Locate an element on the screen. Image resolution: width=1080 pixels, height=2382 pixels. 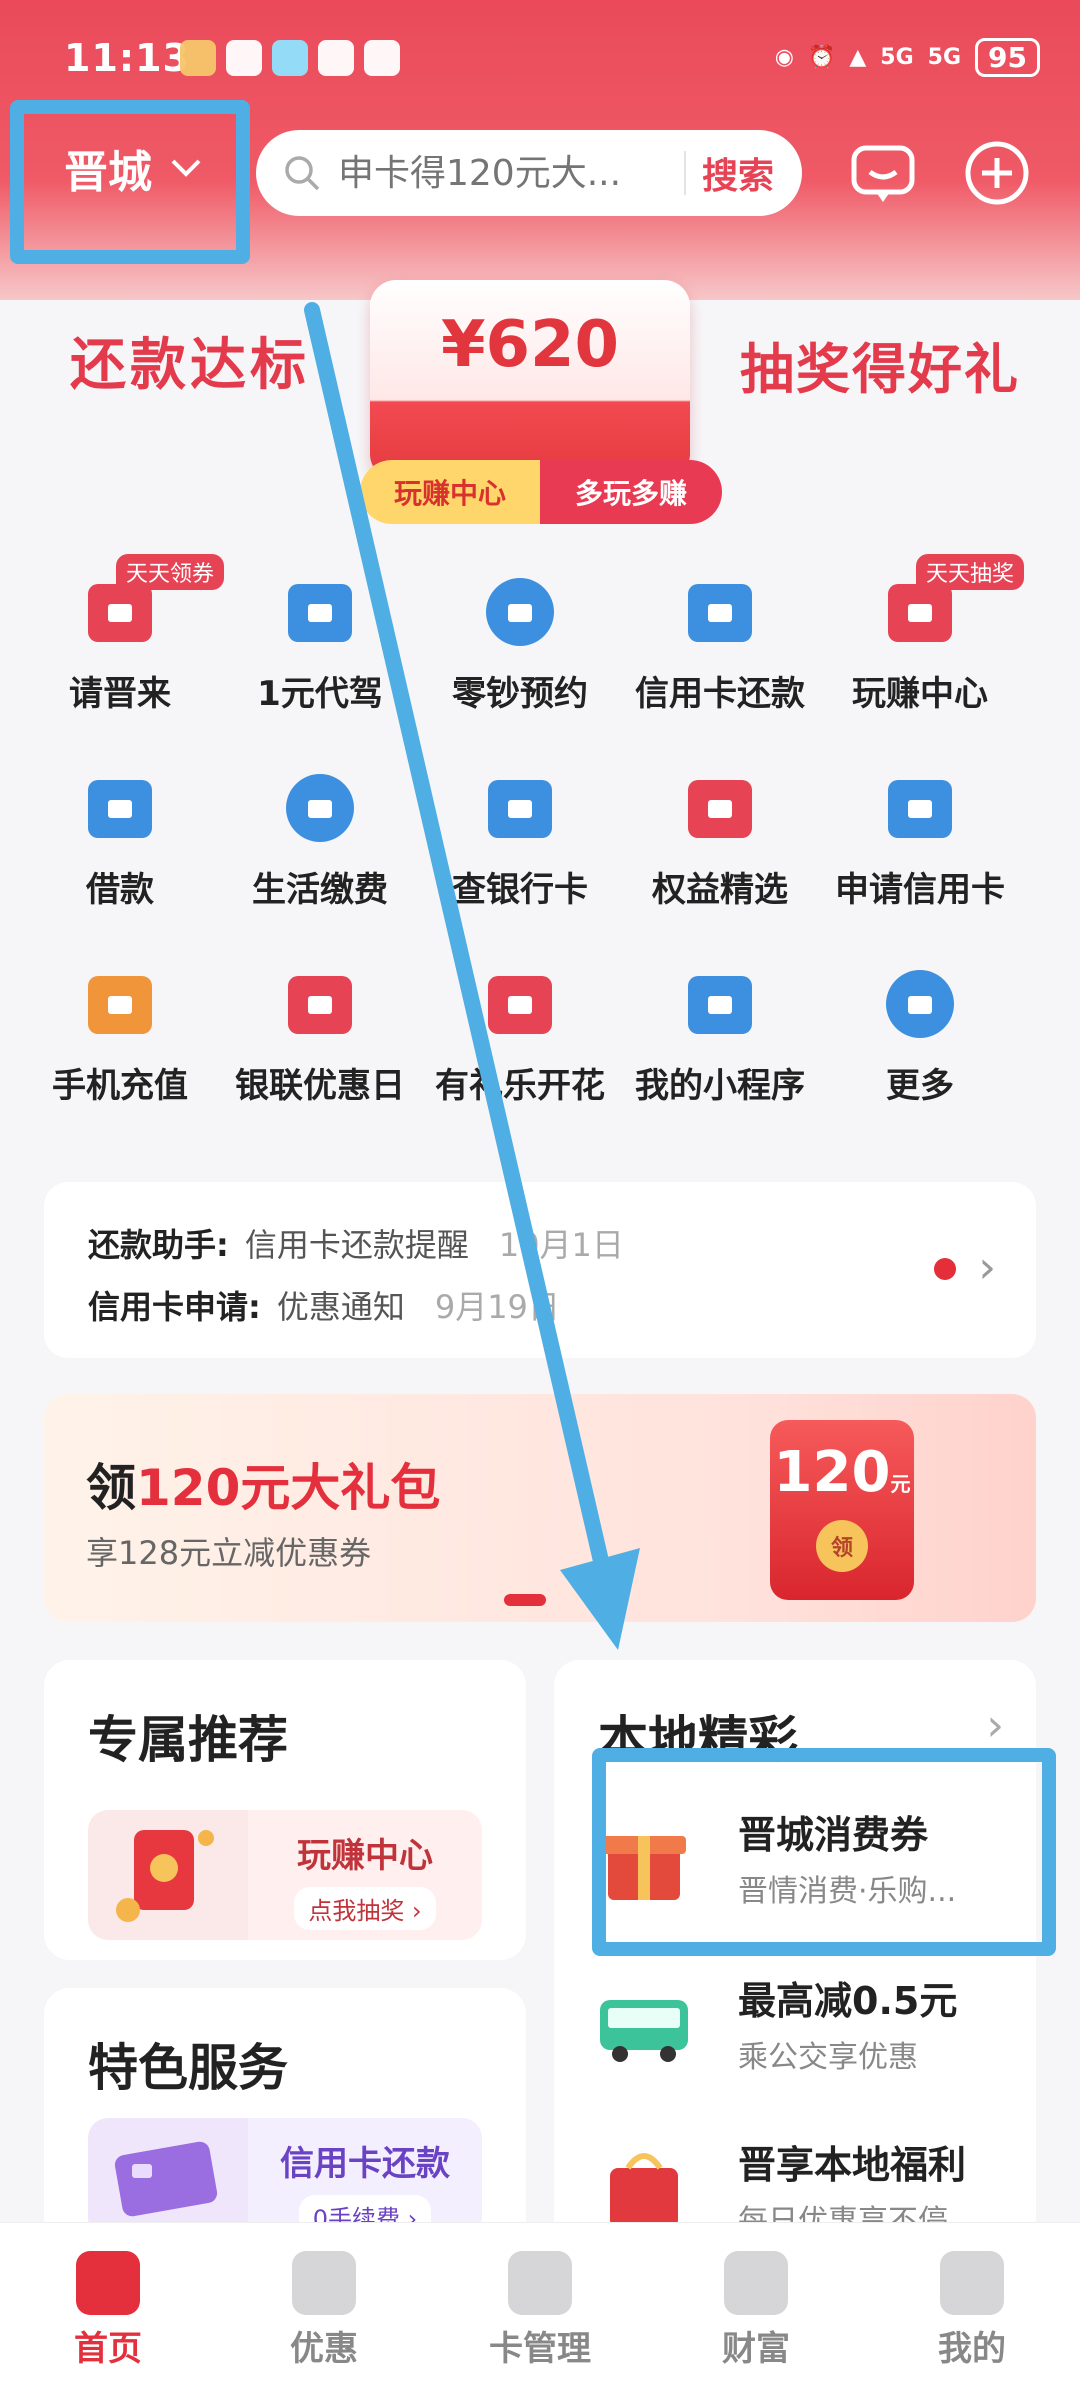
special-title: 特色服务 is located at coordinates (188, 2068).